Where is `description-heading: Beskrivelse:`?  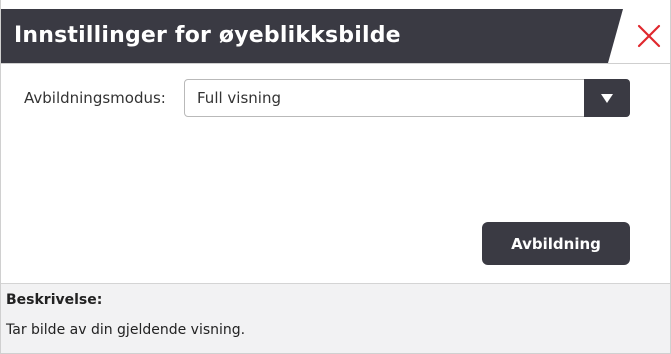 description-heading: Beskrivelse: is located at coordinates (54, 300).